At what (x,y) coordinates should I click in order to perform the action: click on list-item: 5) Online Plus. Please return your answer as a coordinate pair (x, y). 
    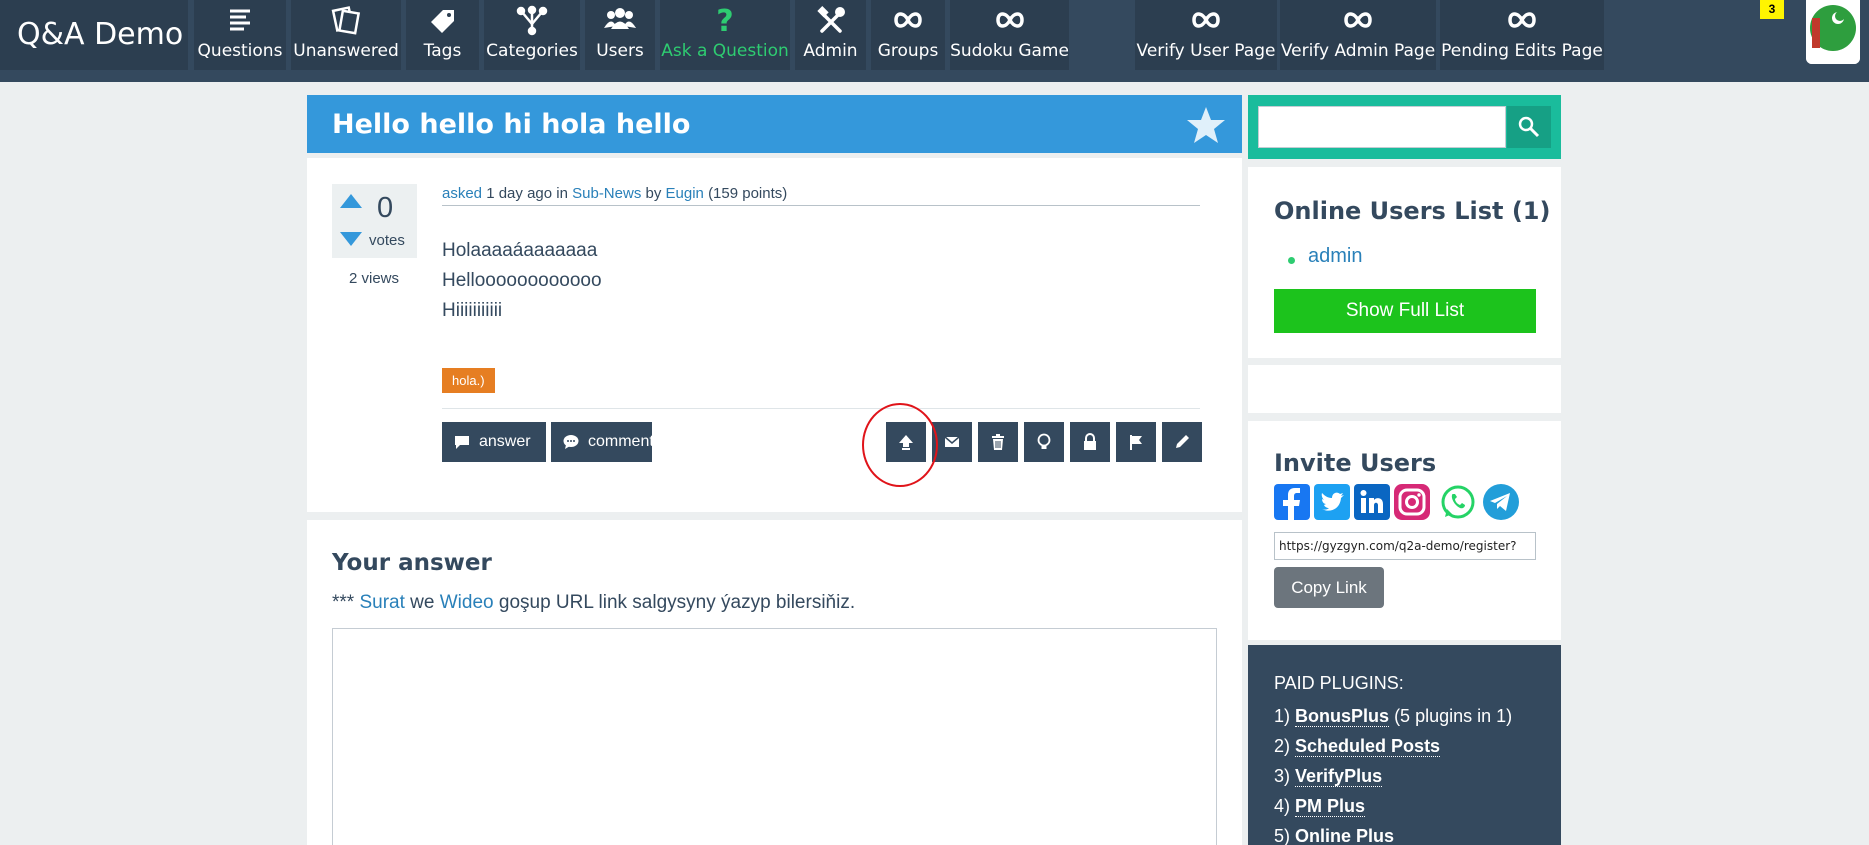
    Looking at the image, I should click on (1393, 833).